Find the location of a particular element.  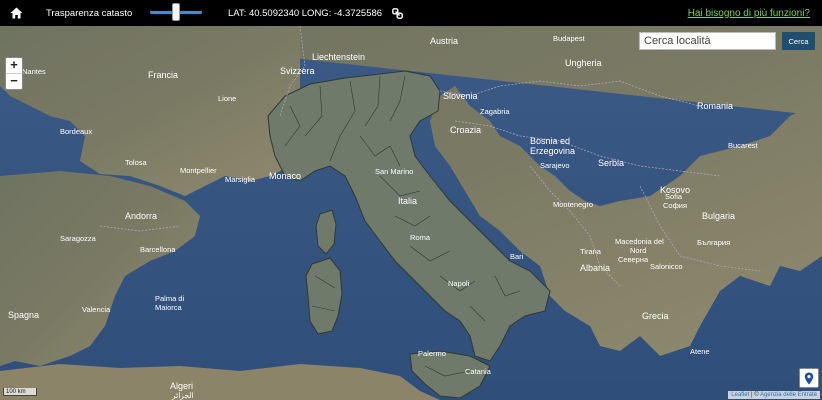

scale-bar: 100 km is located at coordinates (20, 392).